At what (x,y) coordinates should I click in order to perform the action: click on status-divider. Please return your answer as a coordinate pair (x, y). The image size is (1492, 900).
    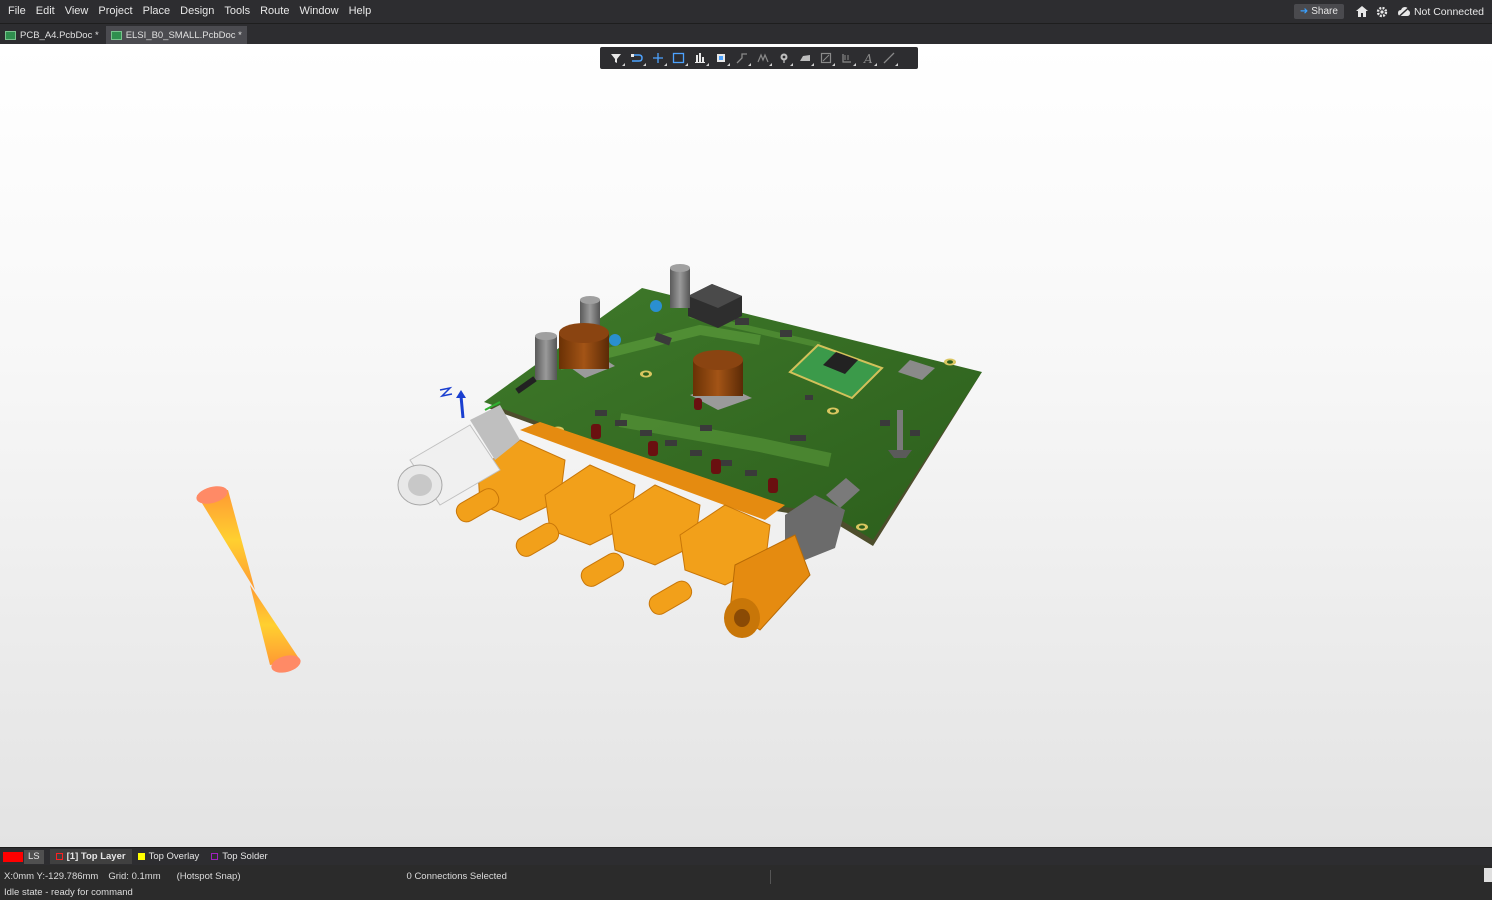
    Looking at the image, I should click on (770, 877).